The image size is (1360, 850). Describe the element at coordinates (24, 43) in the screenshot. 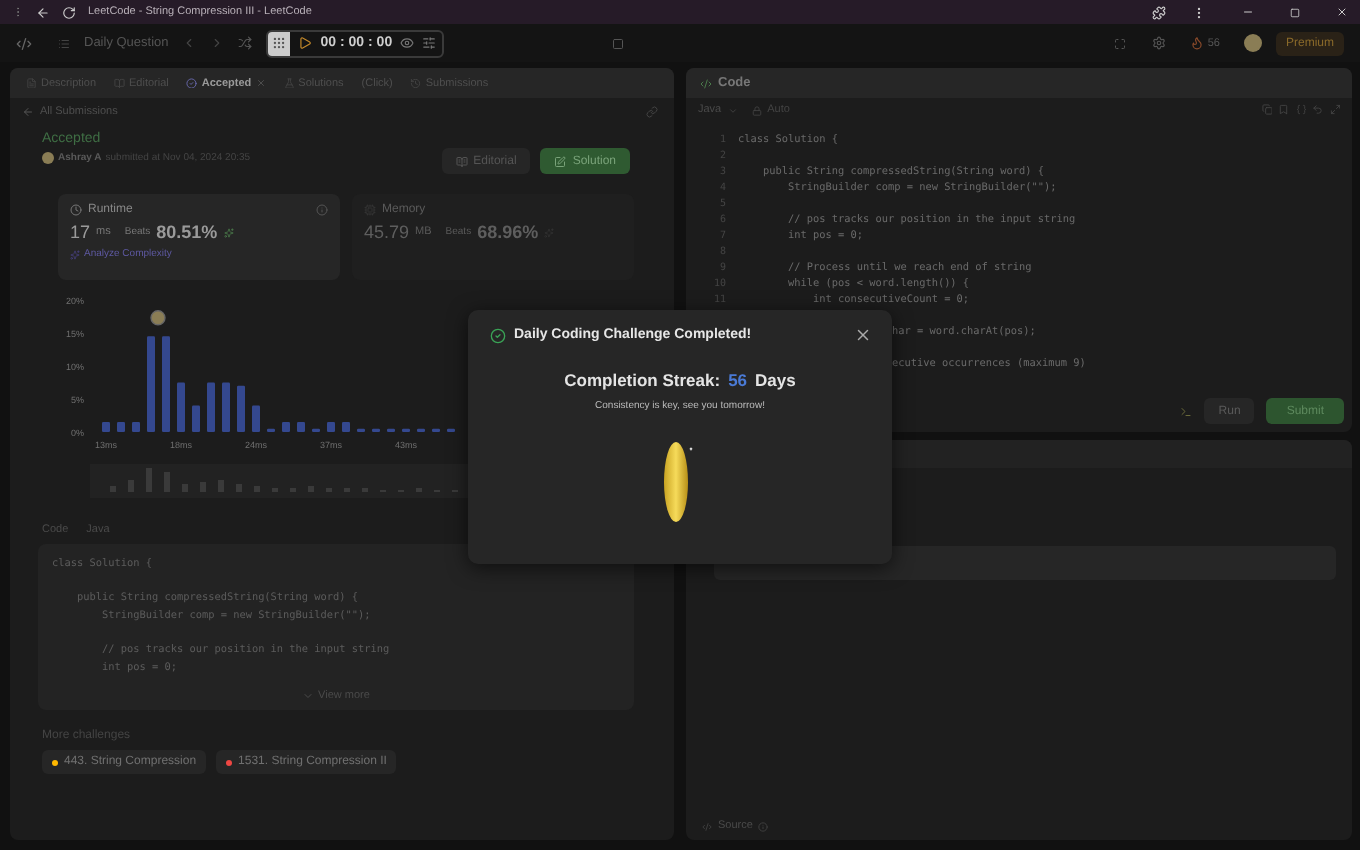

I see `logo-icon` at that location.